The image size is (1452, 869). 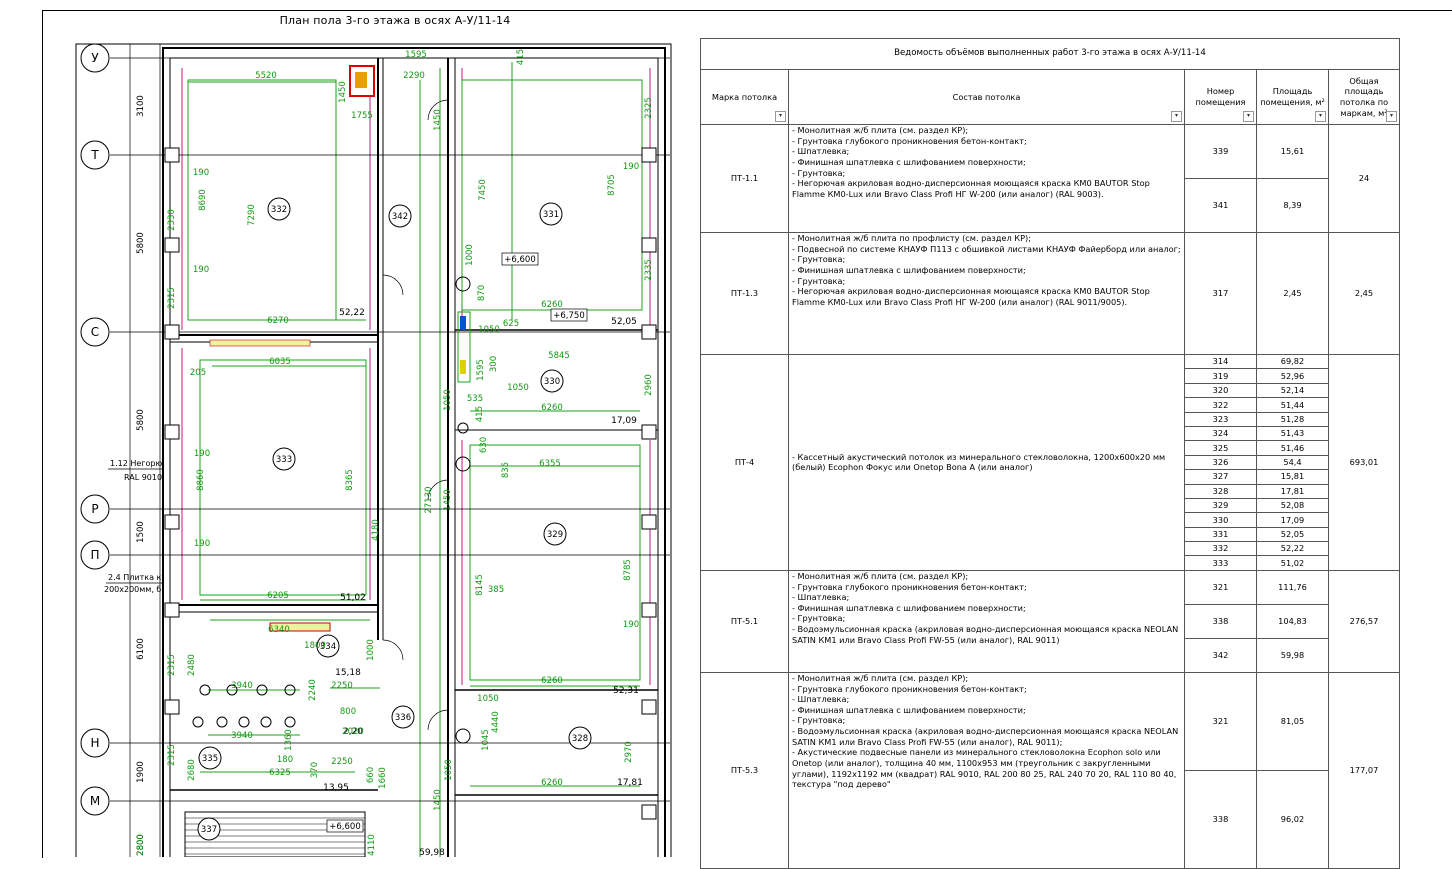 What do you see at coordinates (95, 429) in the screenshot?
I see `axis-bubbles: У Т С Р П Н М` at bounding box center [95, 429].